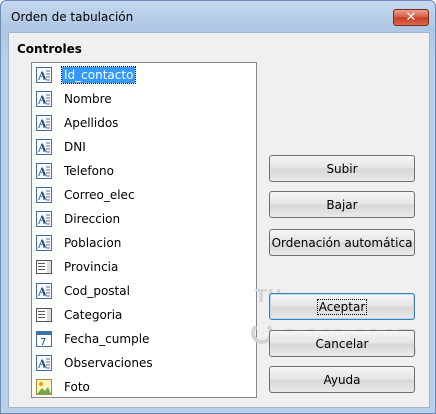 The width and height of the screenshot is (436, 414). What do you see at coordinates (98, 75) in the screenshot?
I see `list-item-label: Id_contacto` at bounding box center [98, 75].